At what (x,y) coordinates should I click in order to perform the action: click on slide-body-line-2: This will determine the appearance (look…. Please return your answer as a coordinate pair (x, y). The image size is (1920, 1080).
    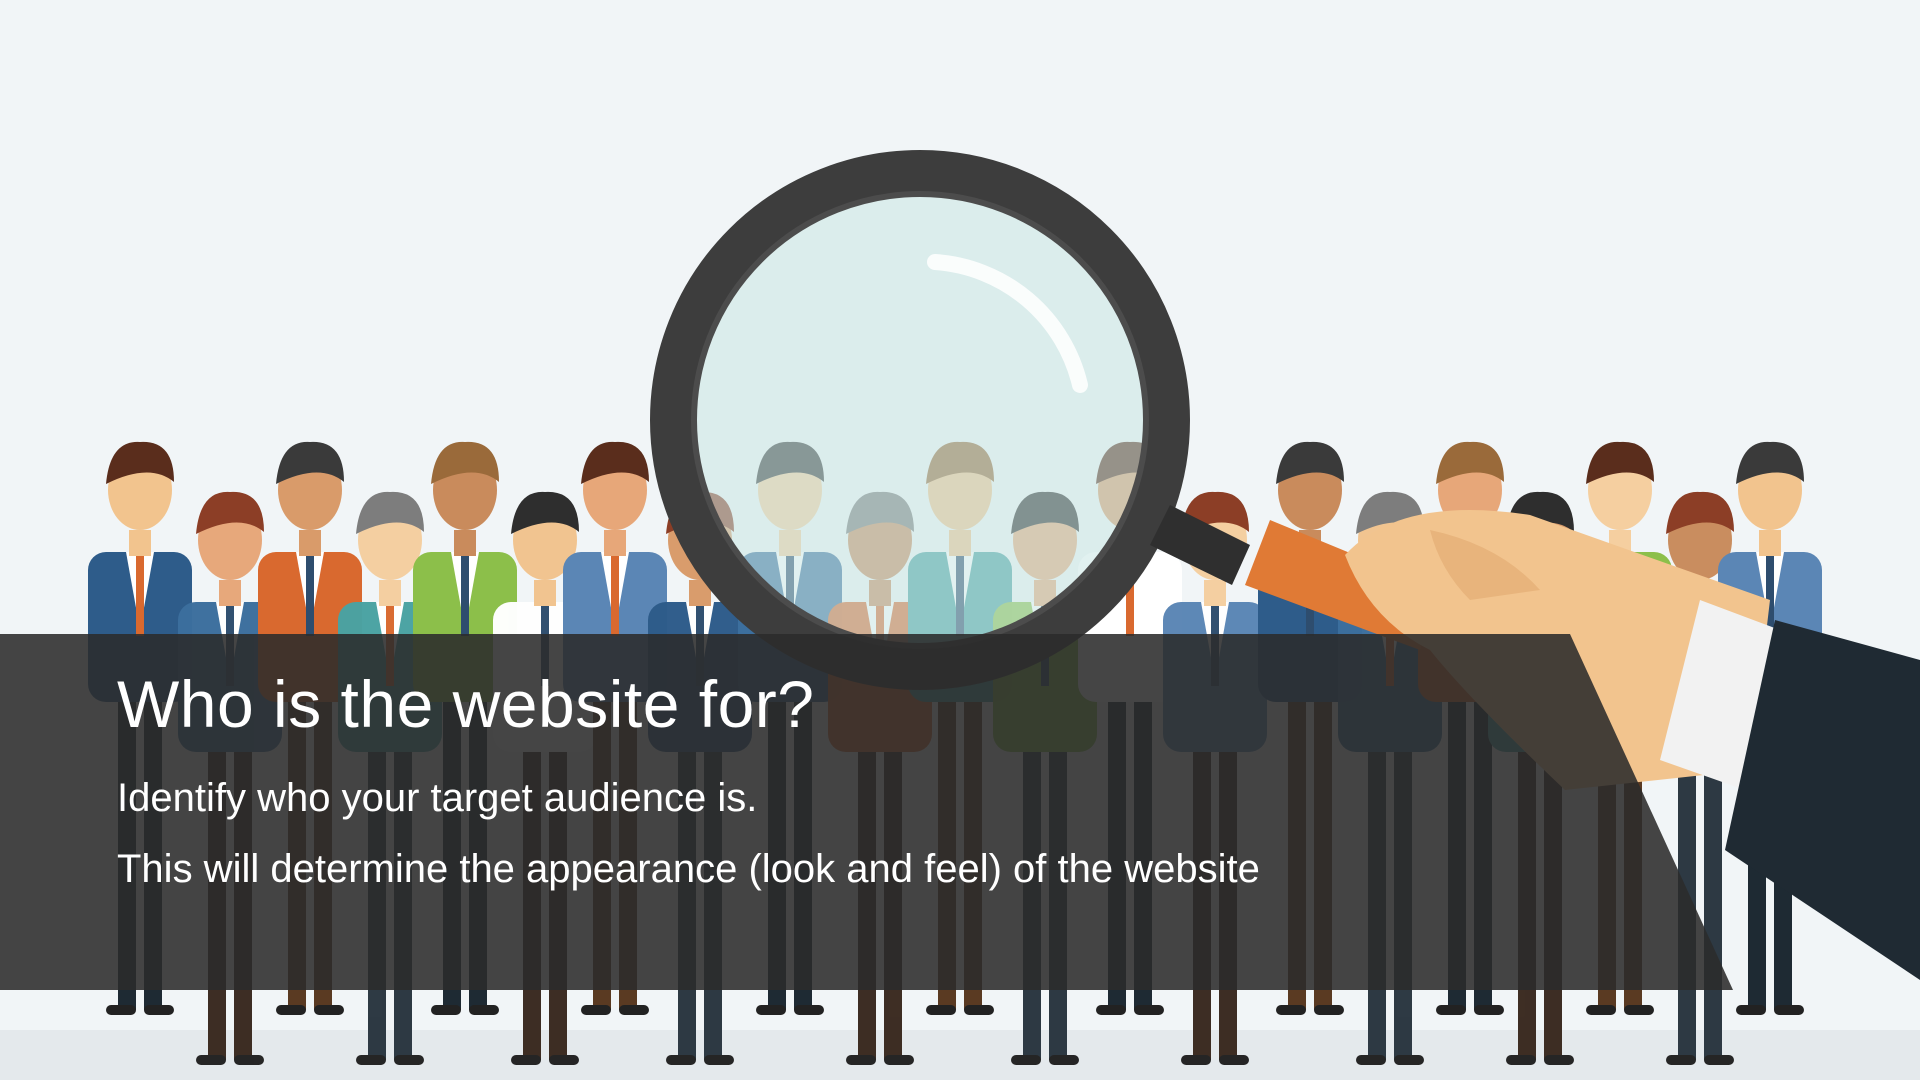
    Looking at the image, I should click on (688, 869).